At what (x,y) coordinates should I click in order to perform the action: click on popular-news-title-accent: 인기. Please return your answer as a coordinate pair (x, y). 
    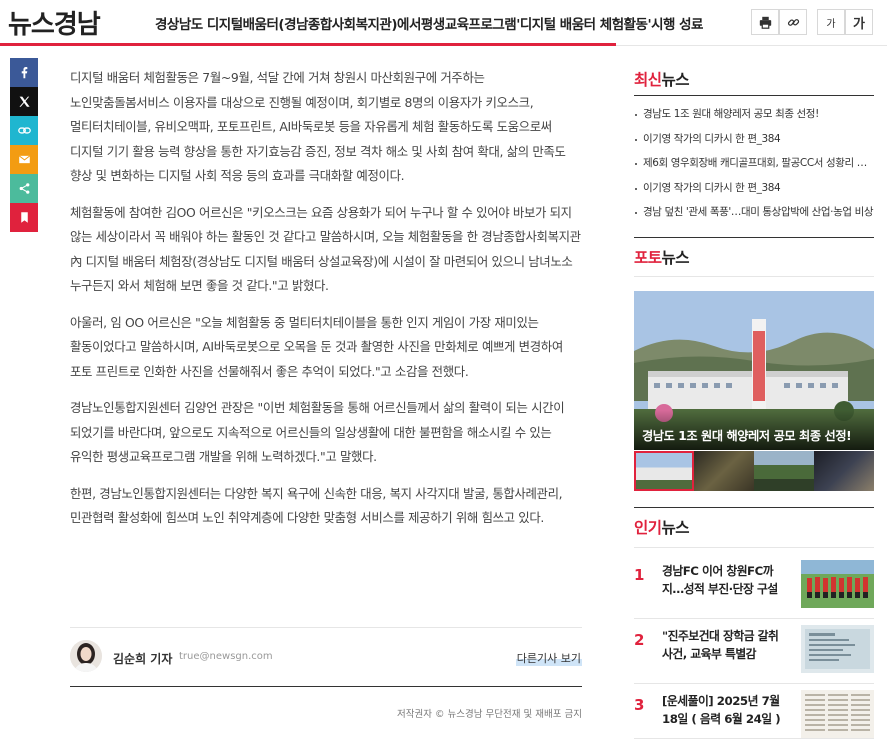
    Looking at the image, I should click on (648, 528).